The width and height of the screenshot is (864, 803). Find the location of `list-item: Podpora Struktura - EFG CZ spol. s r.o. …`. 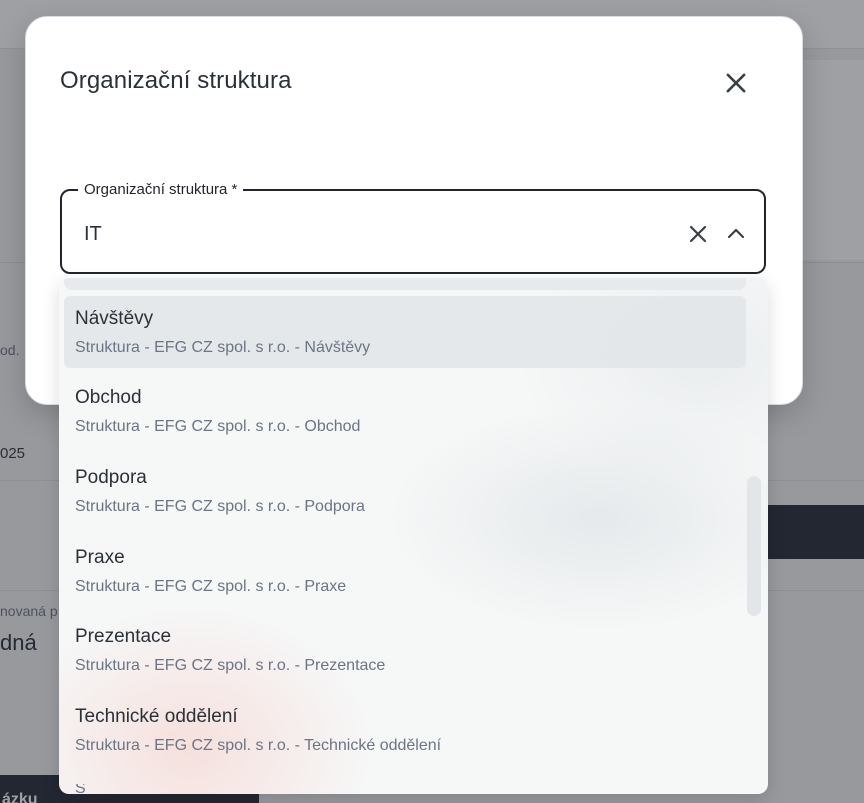

list-item: Podpora Struktura - EFG CZ spol. s r.o. … is located at coordinates (405, 491).